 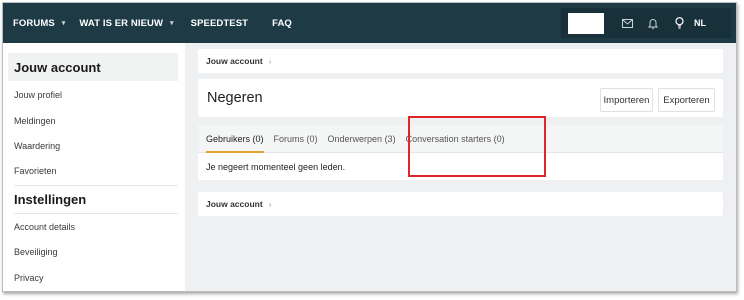 What do you see at coordinates (626, 100) in the screenshot?
I see `import-button: Importeren` at bounding box center [626, 100].